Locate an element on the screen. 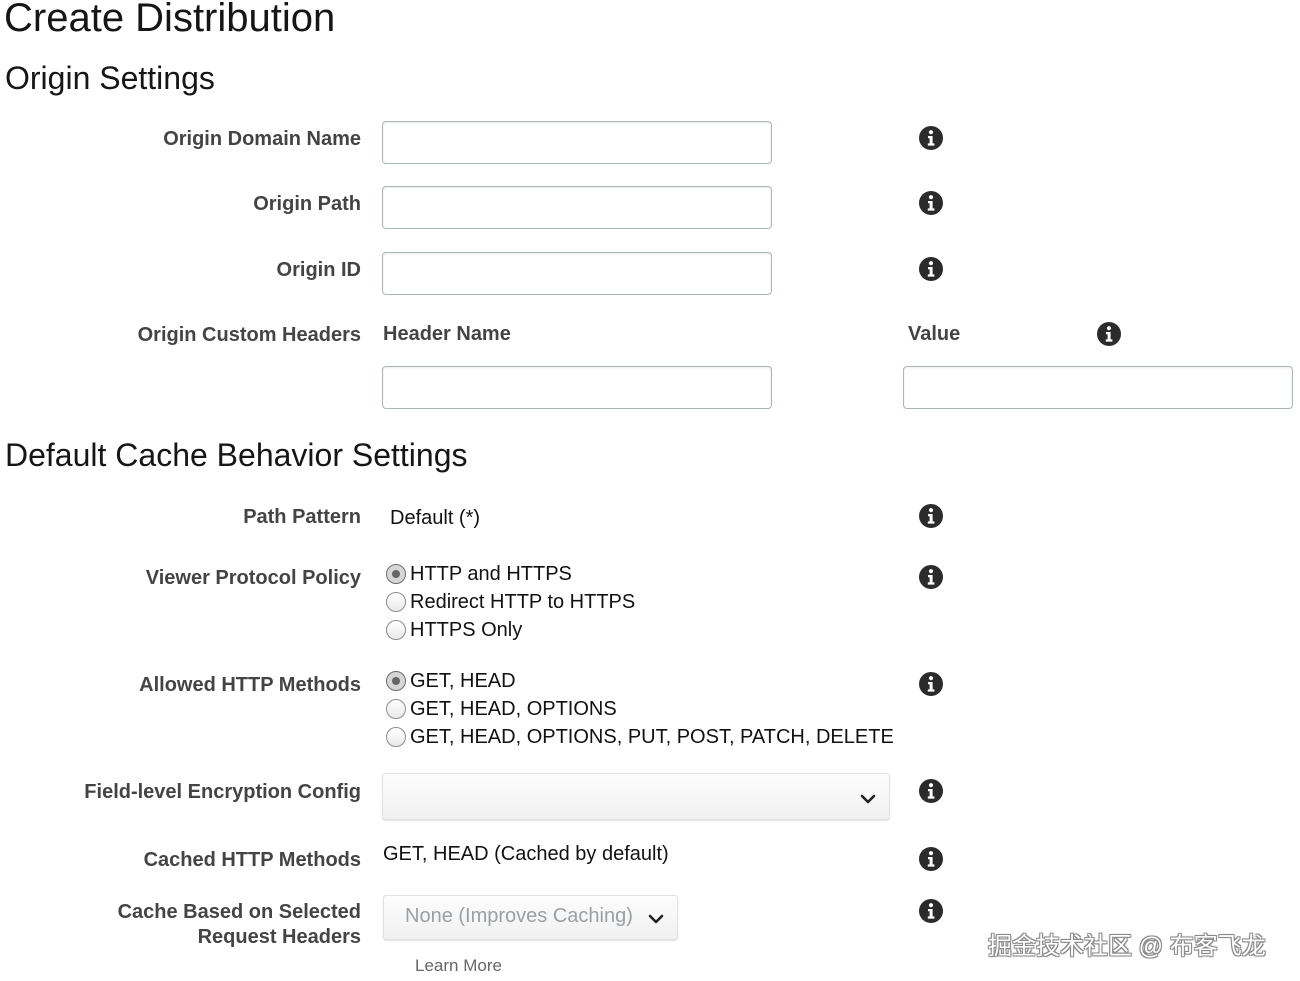  radio-label: GET, HEAD is located at coordinates (463, 680).